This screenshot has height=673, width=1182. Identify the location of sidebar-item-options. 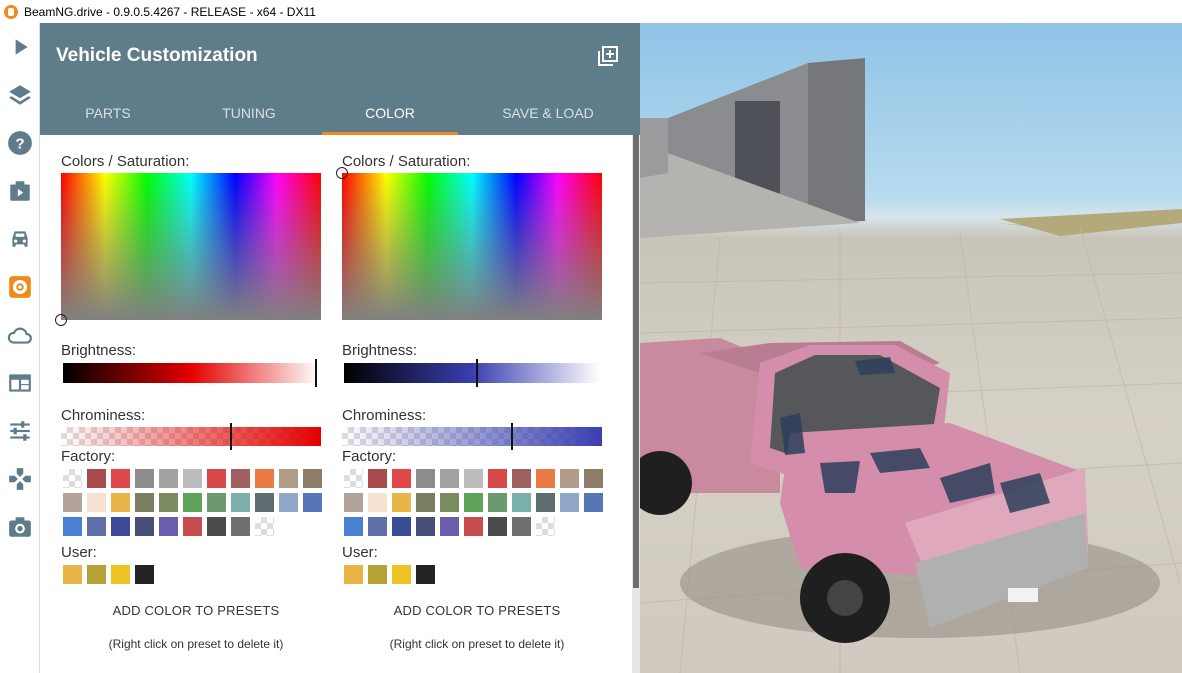
(20, 431).